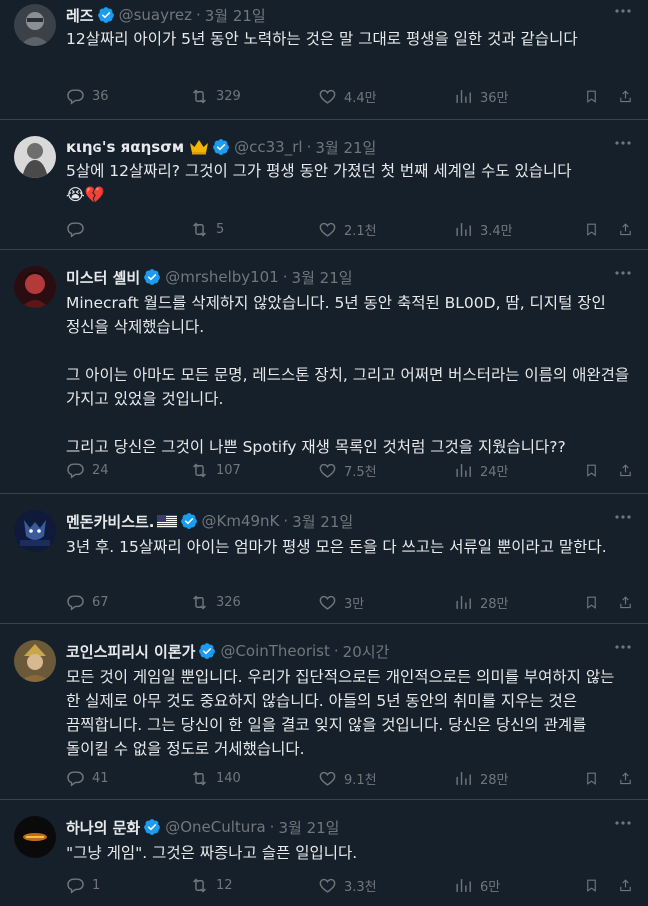 The image size is (648, 906). I want to click on timestamp: 20시간, so click(366, 651).